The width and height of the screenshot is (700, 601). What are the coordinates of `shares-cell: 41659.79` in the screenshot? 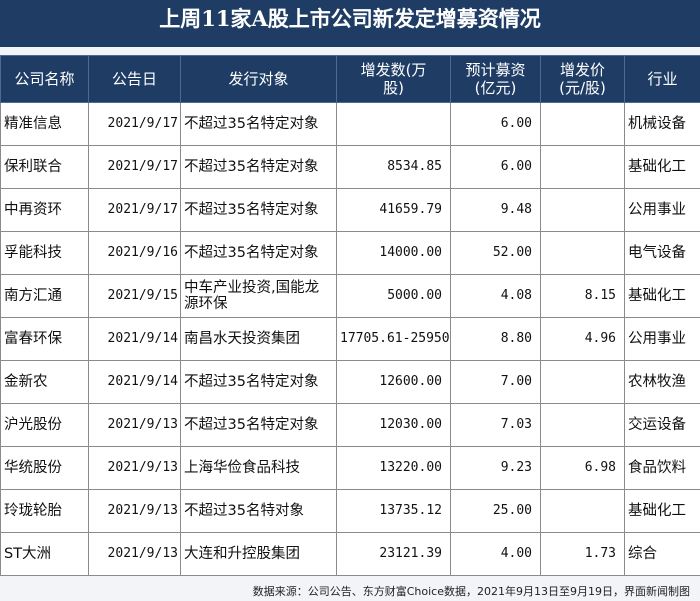 It's located at (393, 210).